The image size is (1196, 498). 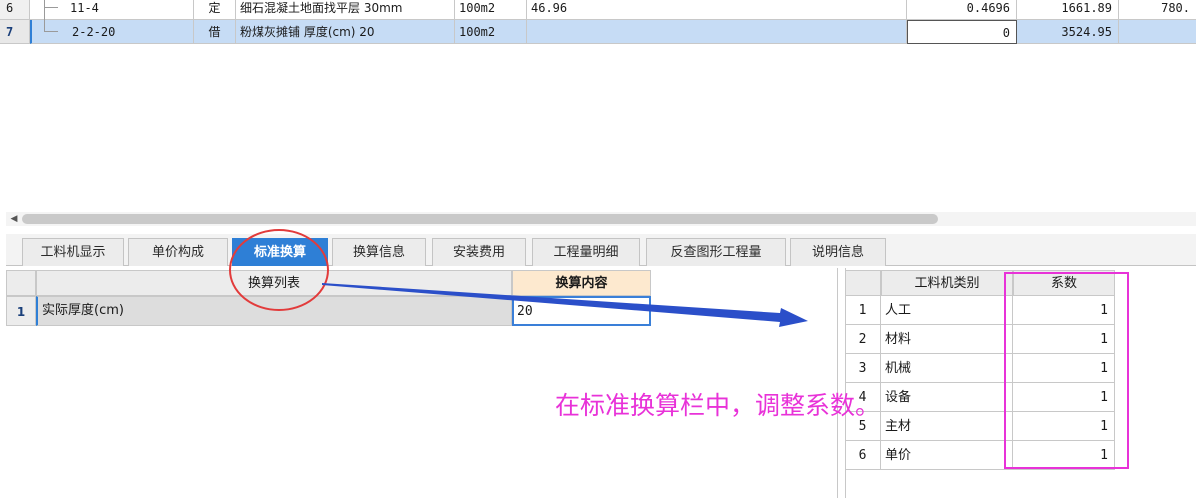 I want to click on highlight-circle, so click(x=279, y=270).